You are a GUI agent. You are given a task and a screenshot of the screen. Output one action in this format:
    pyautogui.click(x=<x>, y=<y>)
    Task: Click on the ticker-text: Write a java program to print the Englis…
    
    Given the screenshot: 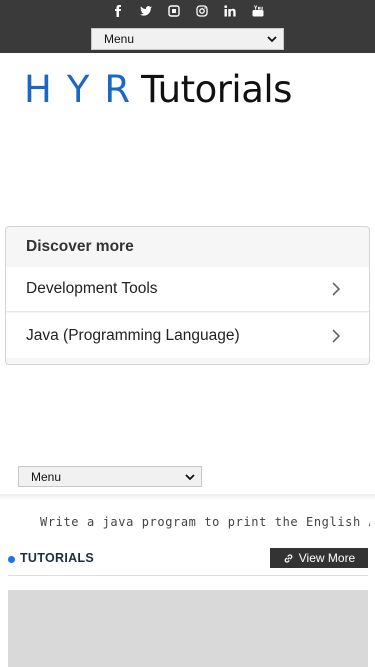 What is the action you would take?
    pyautogui.click(x=205, y=522)
    